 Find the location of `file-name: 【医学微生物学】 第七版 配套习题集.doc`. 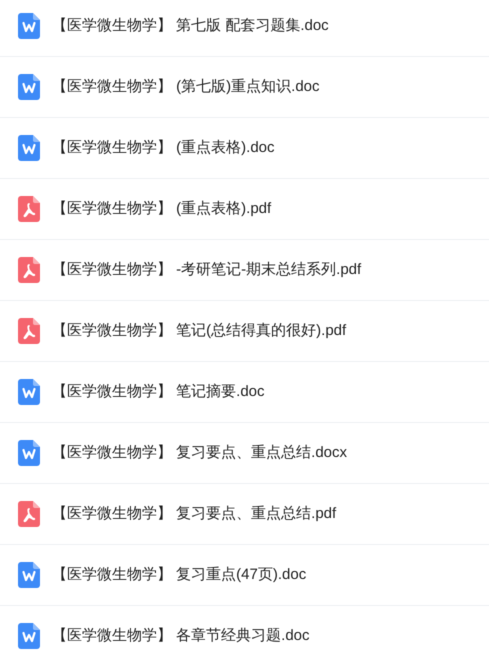

file-name: 【医学微生物学】 第七版 配套习题集.doc is located at coordinates (190, 26).